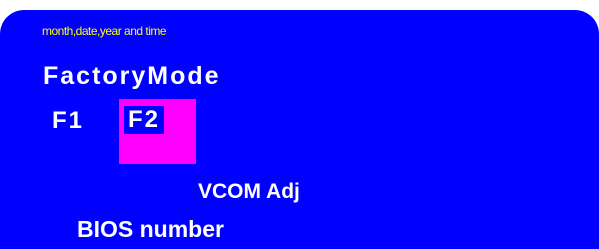 The width and height of the screenshot is (599, 249). Describe the element at coordinates (132, 76) in the screenshot. I see `page-title: FactoryMode` at that location.